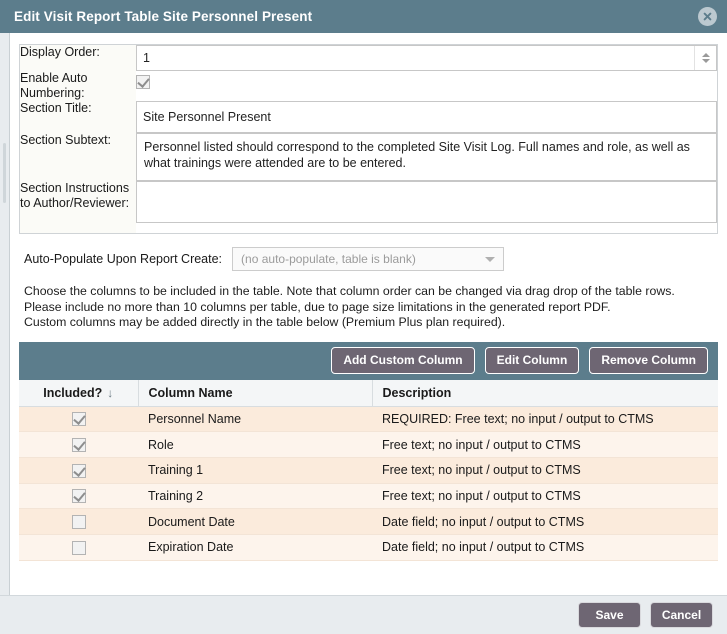 Image resolution: width=727 pixels, height=634 pixels. I want to click on left-scroll-gutter, so click(4, 314).